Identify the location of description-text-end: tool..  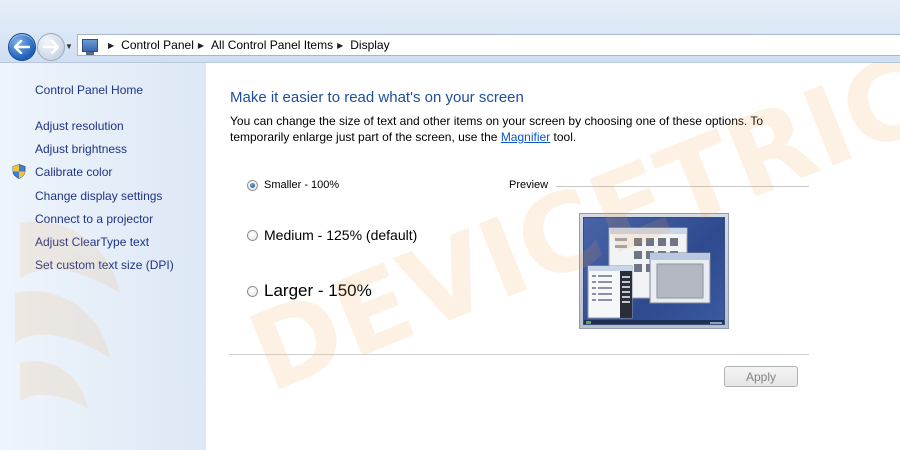
(563, 137).